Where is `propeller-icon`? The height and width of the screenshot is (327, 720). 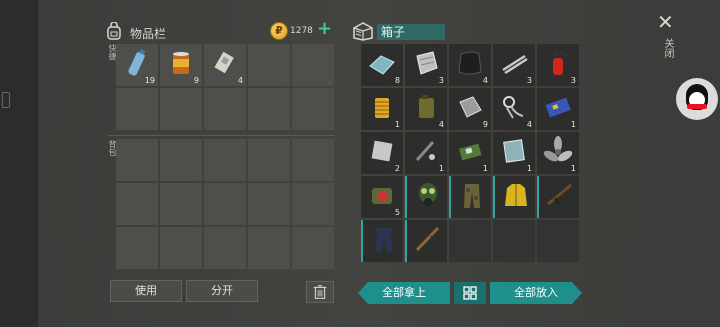
propeller-icon is located at coordinates (558, 149).